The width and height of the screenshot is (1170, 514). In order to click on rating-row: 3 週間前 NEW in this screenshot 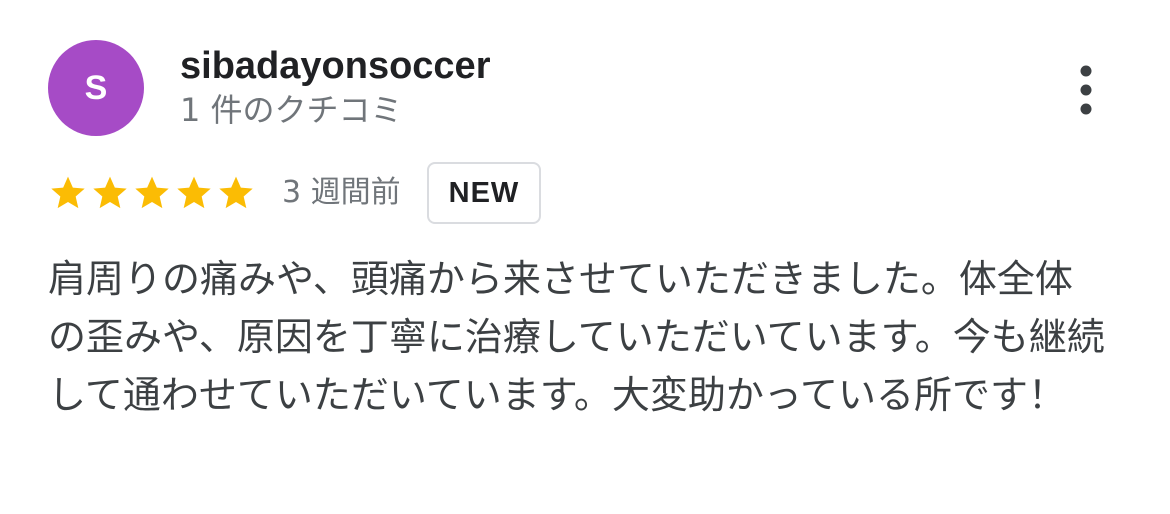, I will do `click(295, 193)`.